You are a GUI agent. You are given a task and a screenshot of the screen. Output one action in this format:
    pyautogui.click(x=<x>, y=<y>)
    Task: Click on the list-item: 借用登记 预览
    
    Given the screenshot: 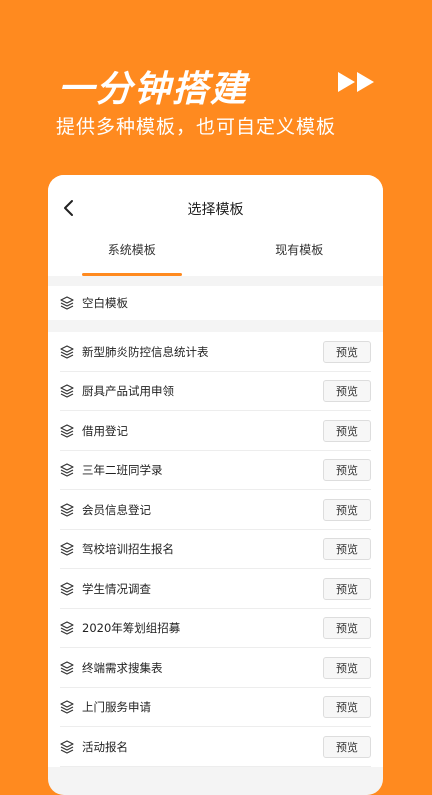 What is the action you would take?
    pyautogui.click(x=215, y=431)
    